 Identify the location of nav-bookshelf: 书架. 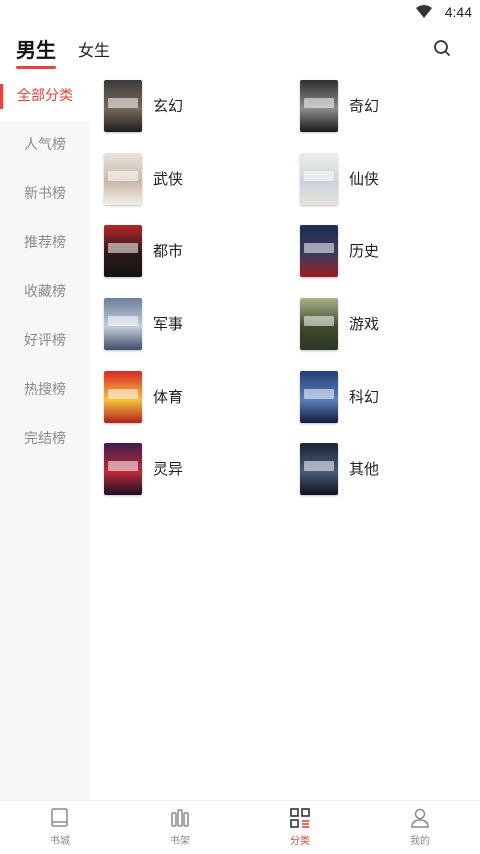
(180, 827).